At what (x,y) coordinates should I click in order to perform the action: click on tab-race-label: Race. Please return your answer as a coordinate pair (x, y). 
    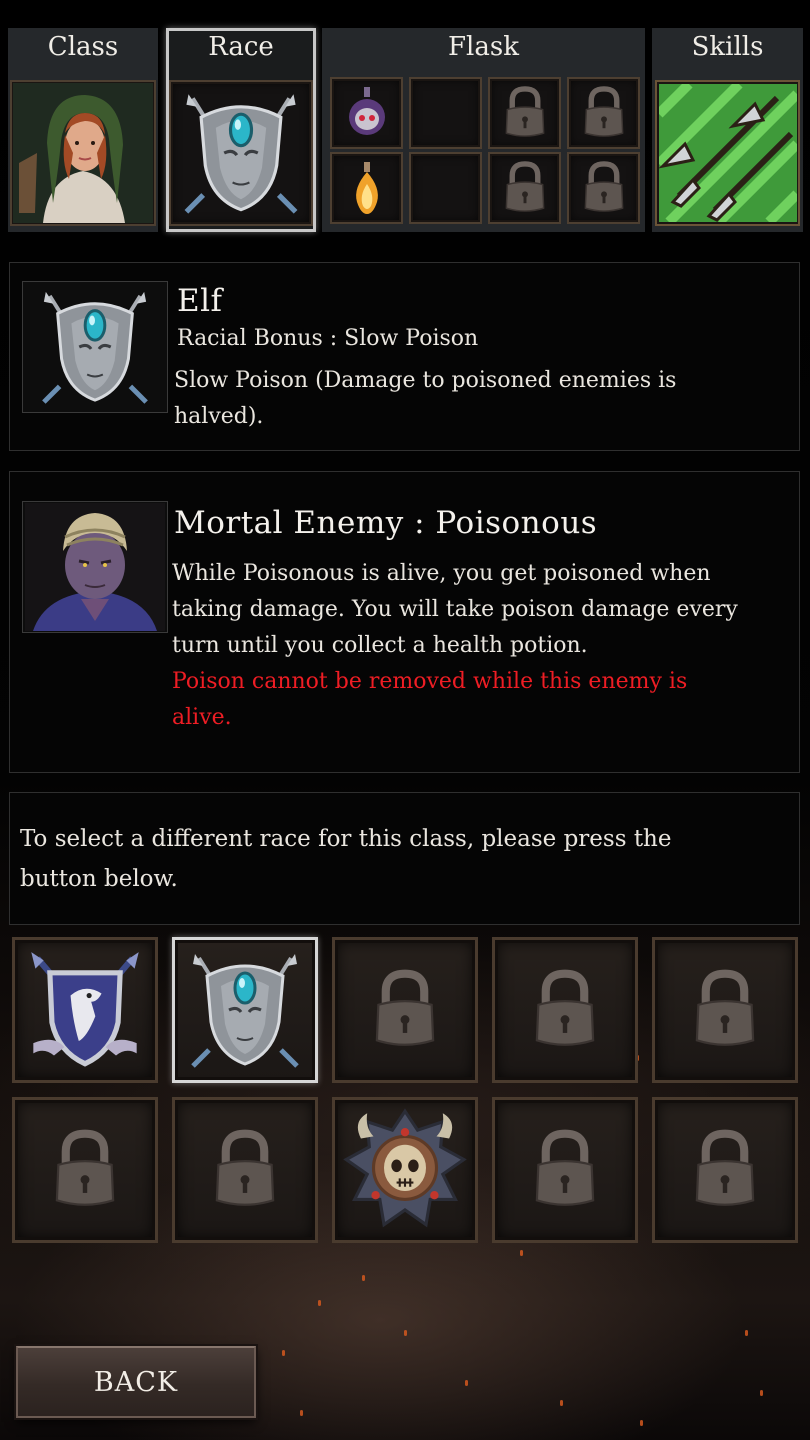
    Looking at the image, I should click on (241, 47).